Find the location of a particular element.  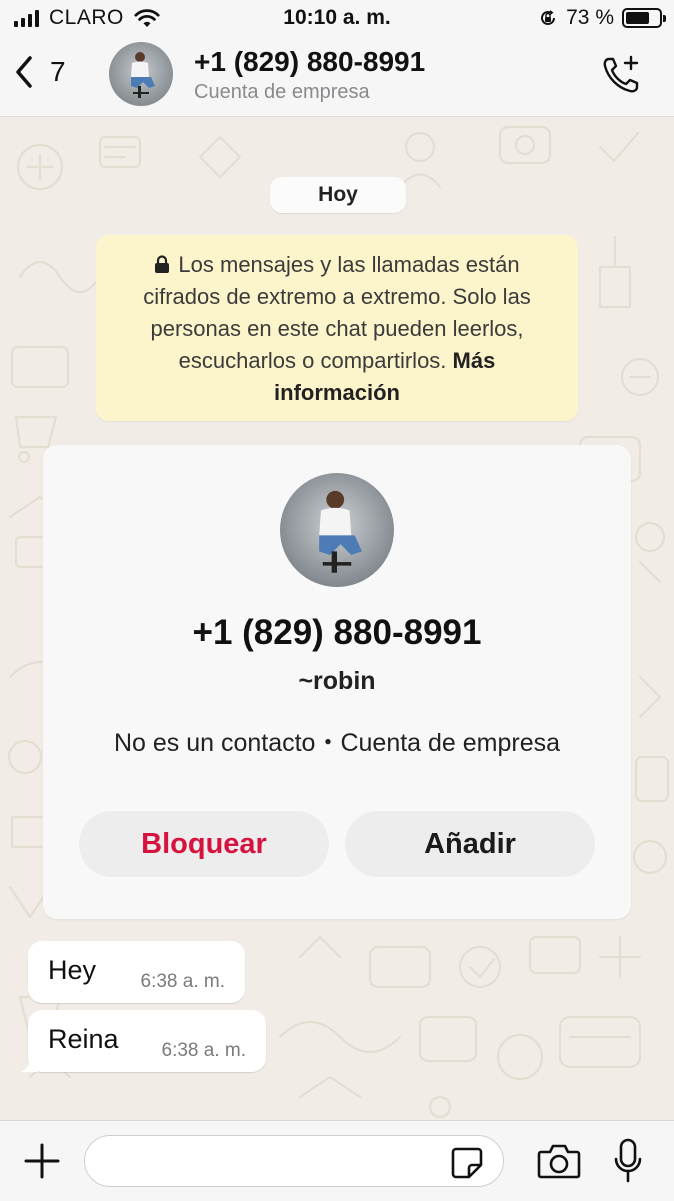

message-text: Hey is located at coordinates (72, 970).